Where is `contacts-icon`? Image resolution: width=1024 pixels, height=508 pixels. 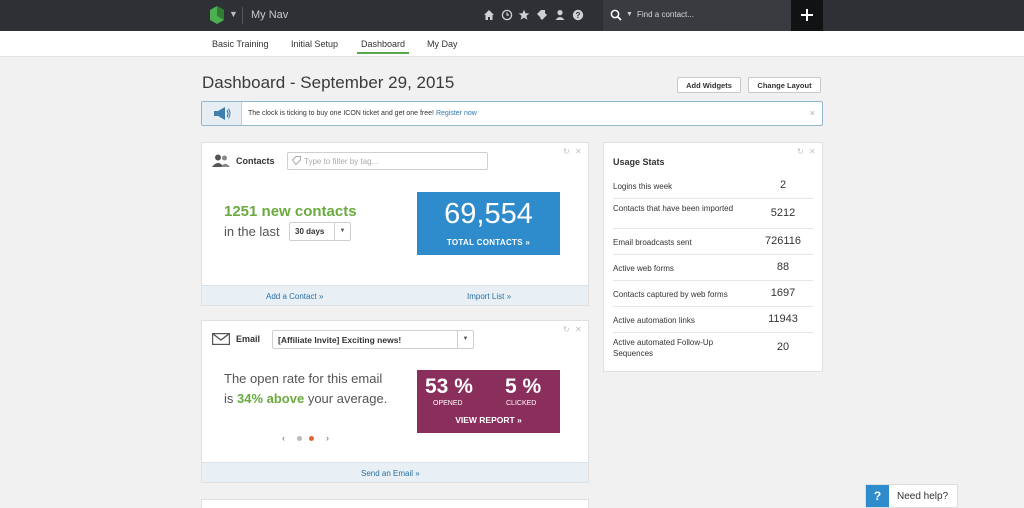
contacts-icon is located at coordinates (221, 160).